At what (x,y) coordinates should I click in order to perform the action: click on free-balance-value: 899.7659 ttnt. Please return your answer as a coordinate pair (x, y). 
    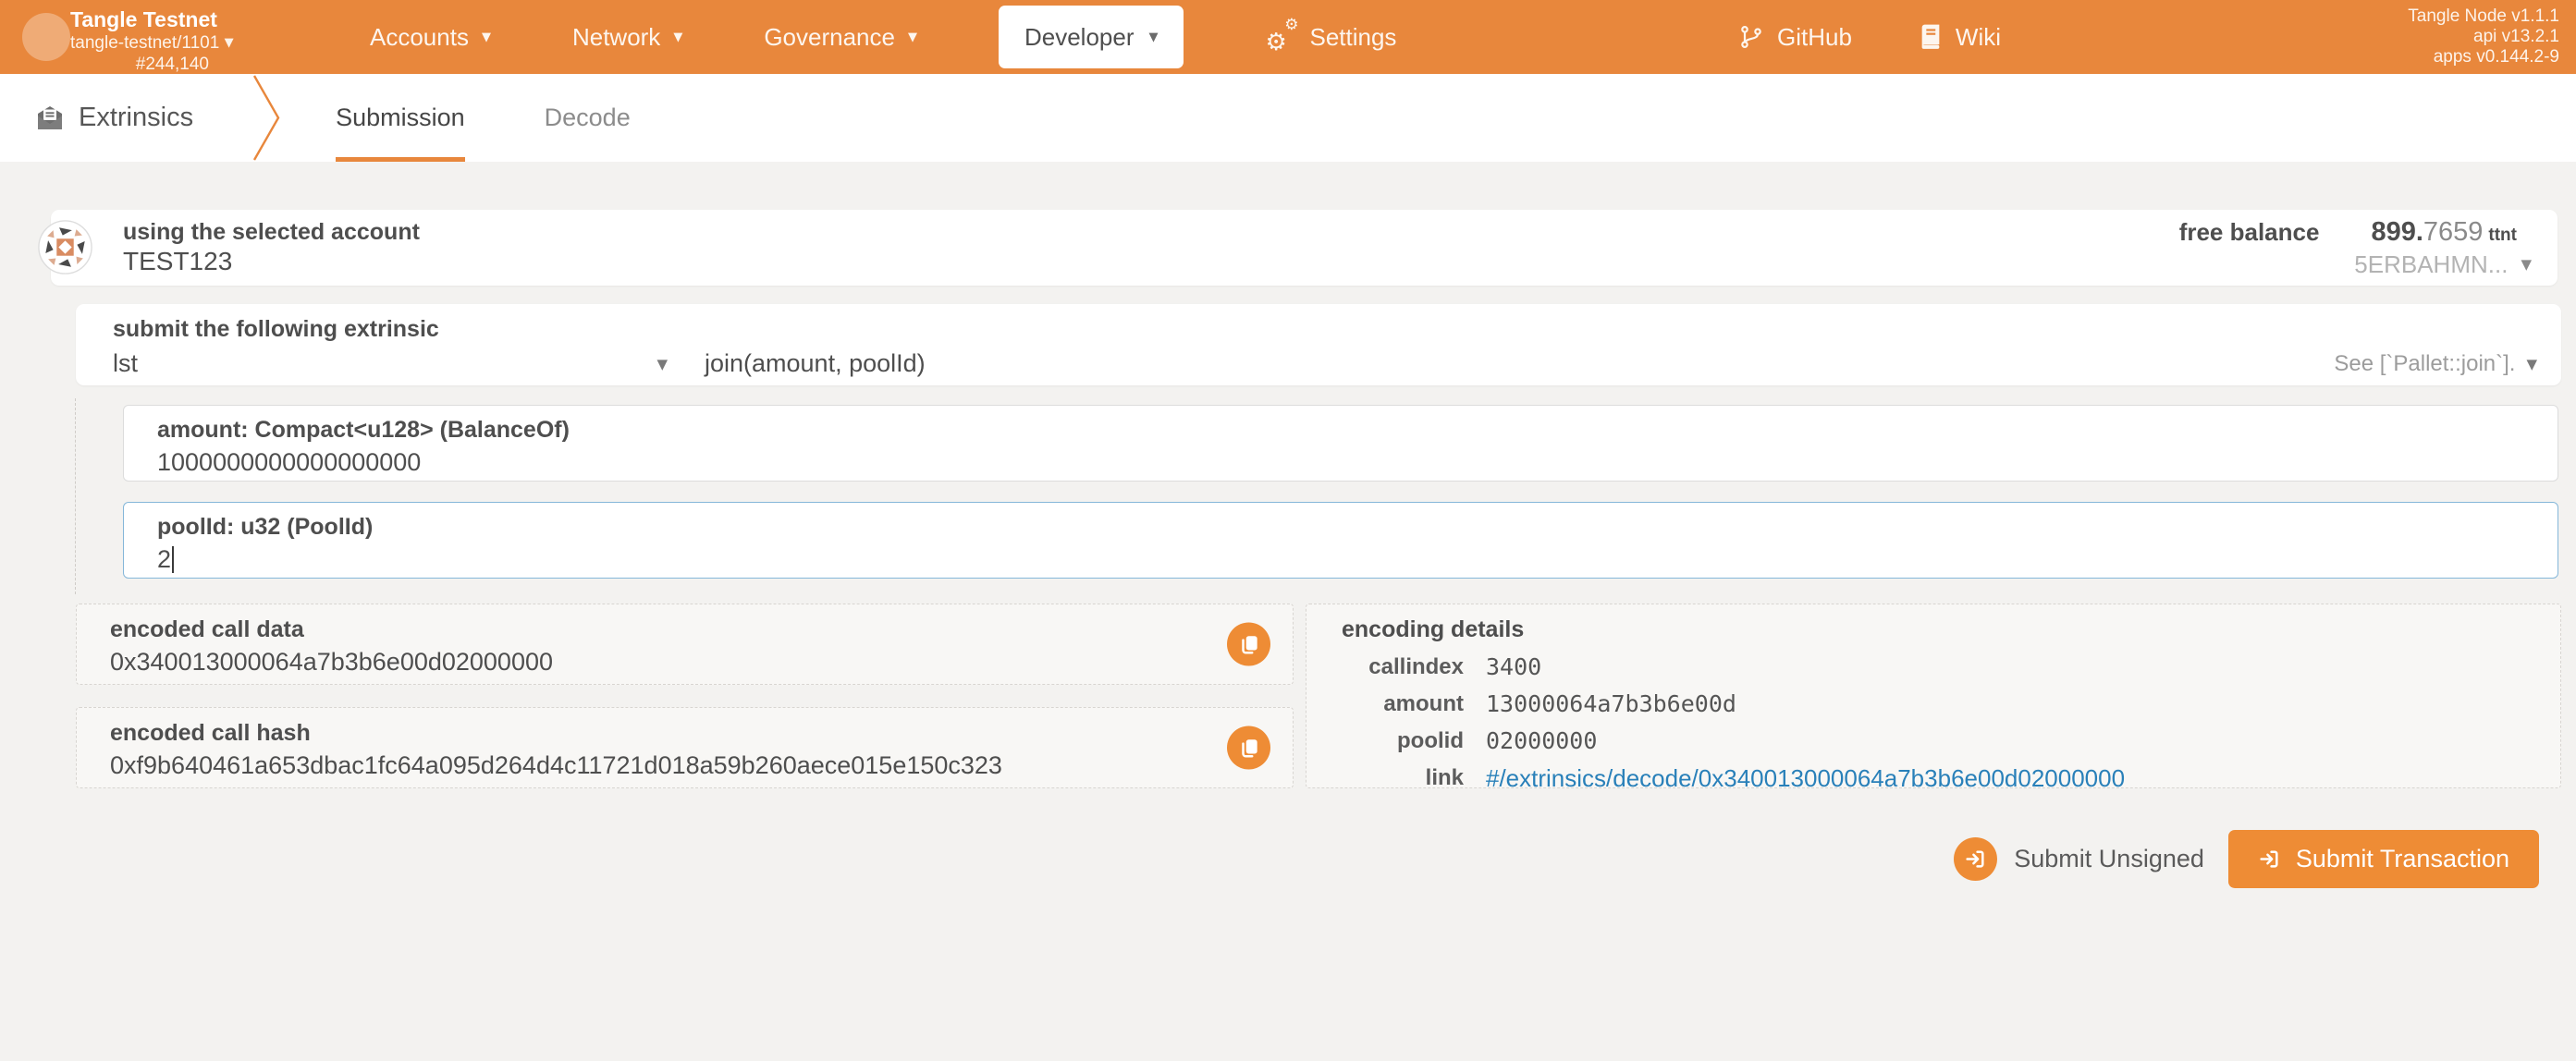
    Looking at the image, I should click on (2444, 231).